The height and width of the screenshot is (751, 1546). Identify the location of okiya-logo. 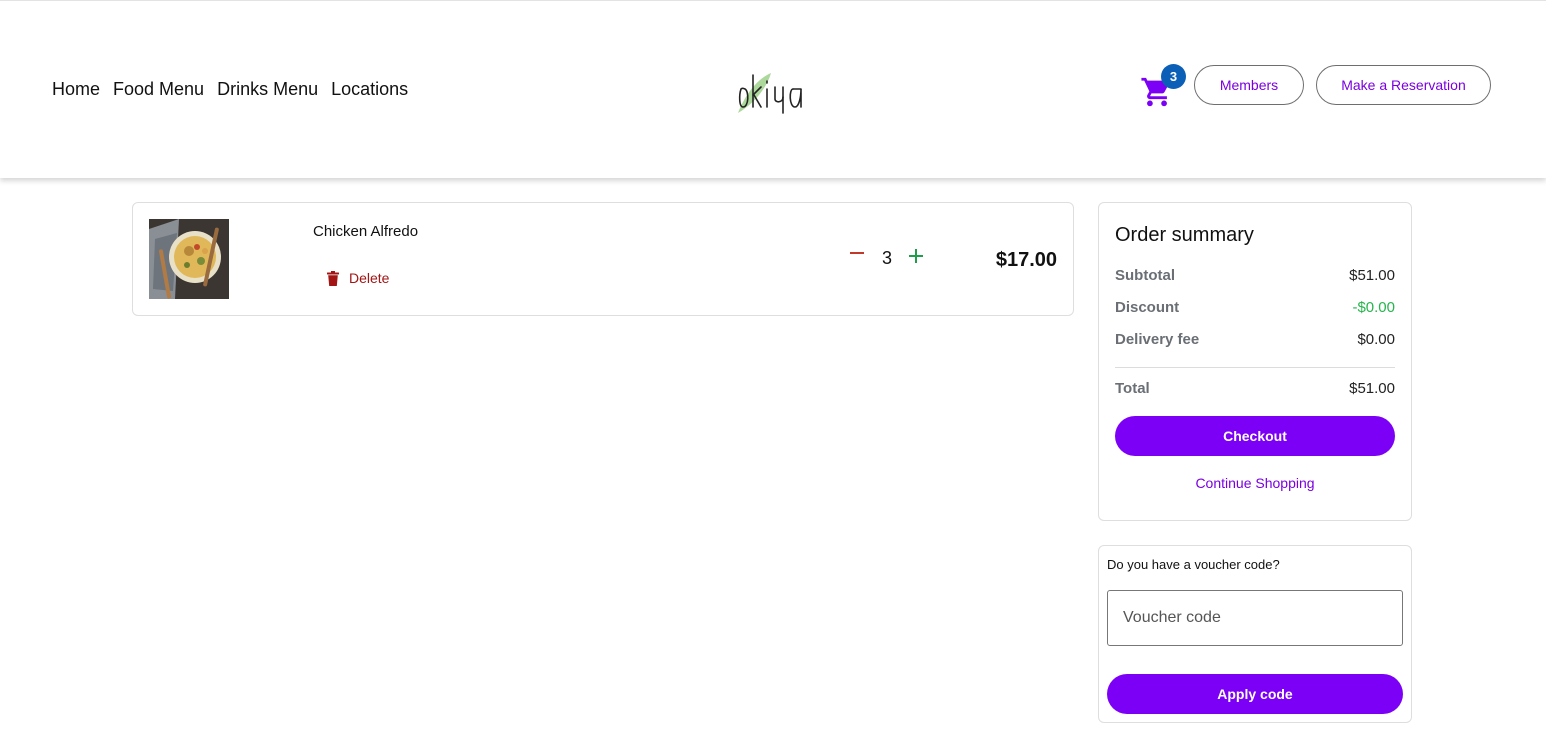
(775, 92).